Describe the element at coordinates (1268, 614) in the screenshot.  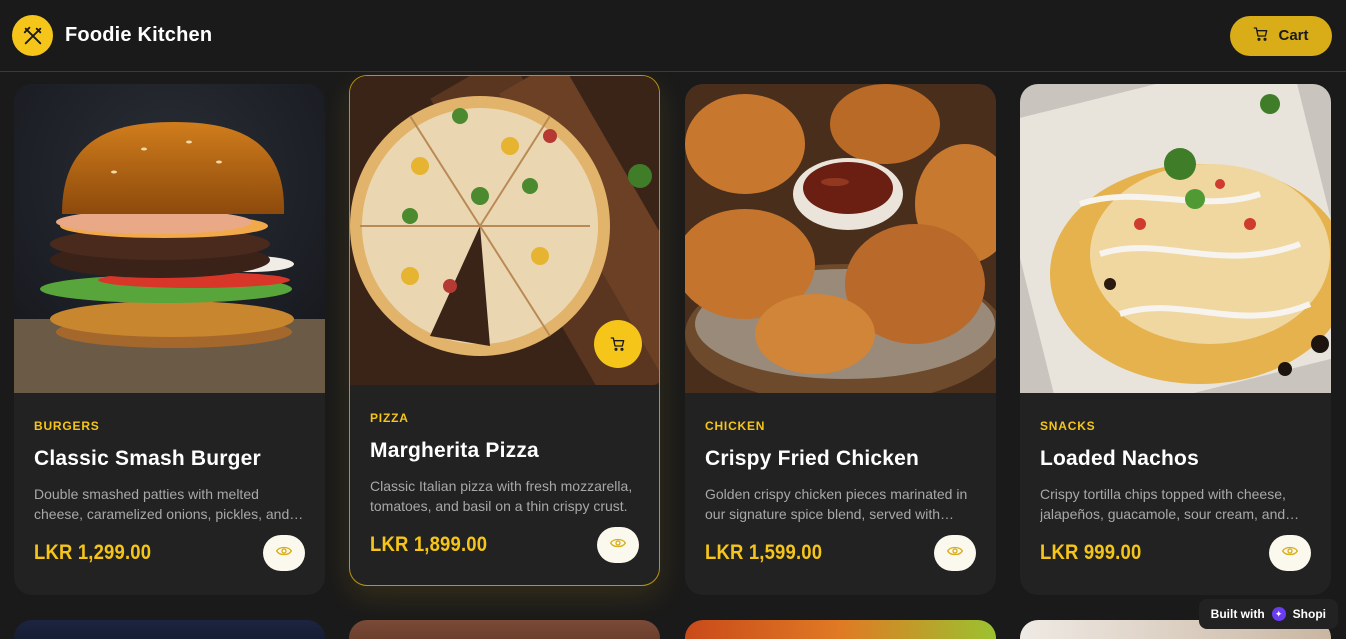
I see `built-with-badge: Built with ✦ Shopi` at that location.